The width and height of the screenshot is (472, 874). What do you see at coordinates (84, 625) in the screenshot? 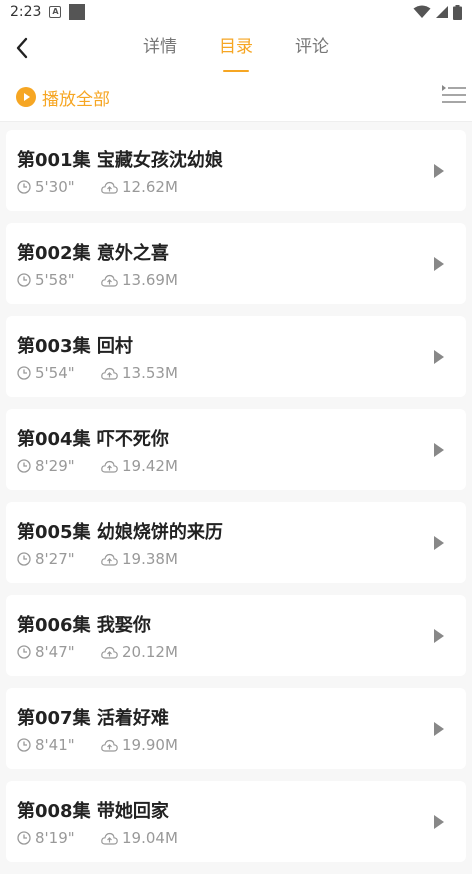
I see `episode-title: 第006集 我娶你` at bounding box center [84, 625].